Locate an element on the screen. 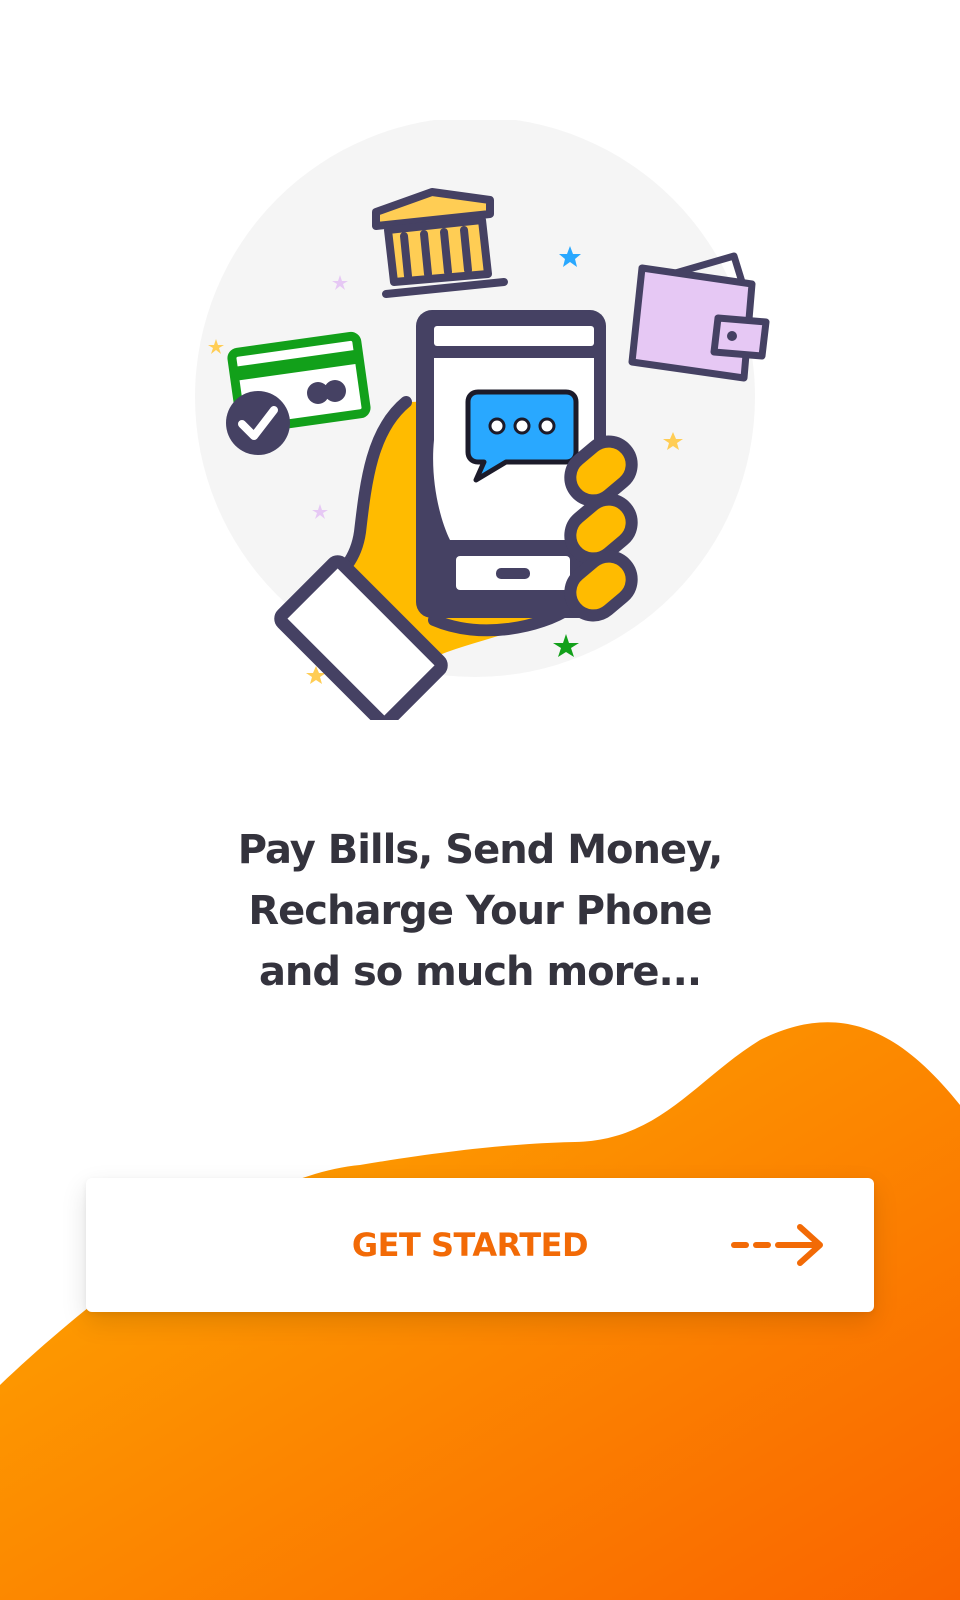 The image size is (960, 1600). wallet-icon is located at coordinates (699, 317).